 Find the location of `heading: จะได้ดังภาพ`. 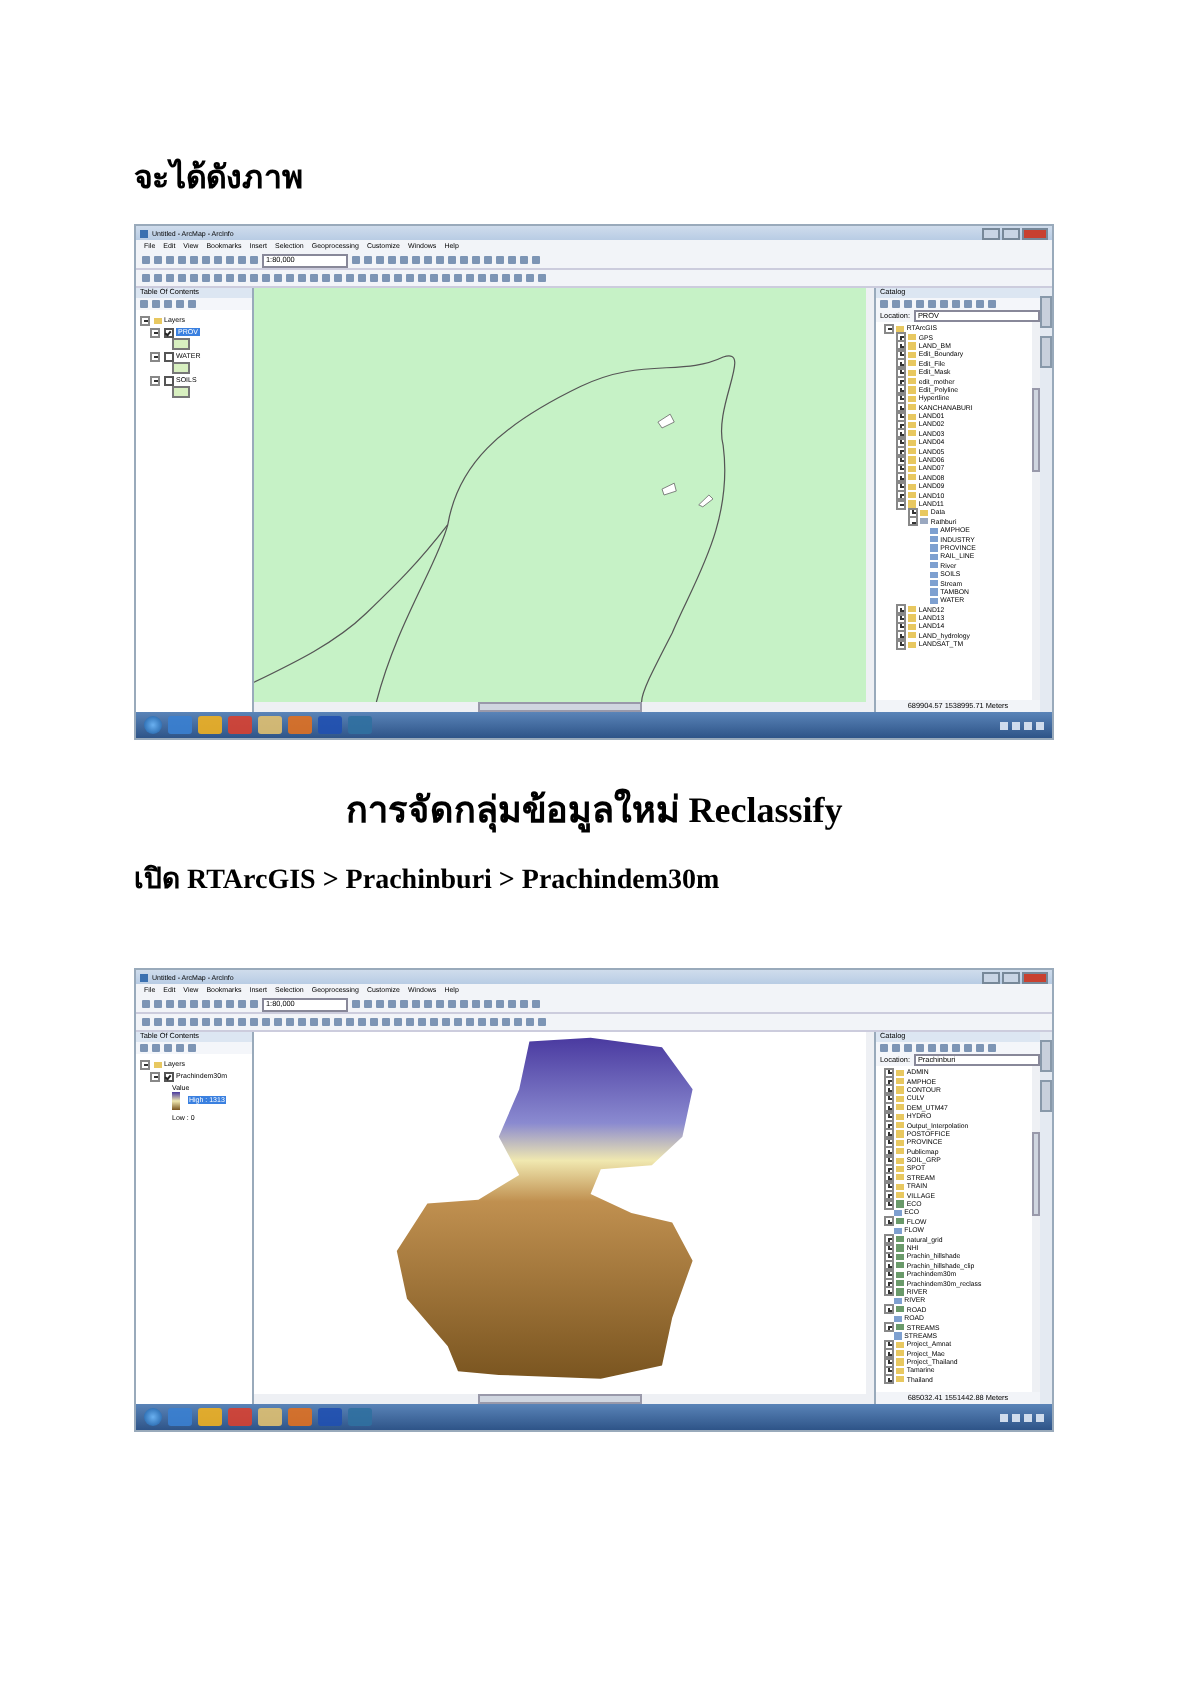

heading: จะได้ดังภาพ is located at coordinates (220, 174).